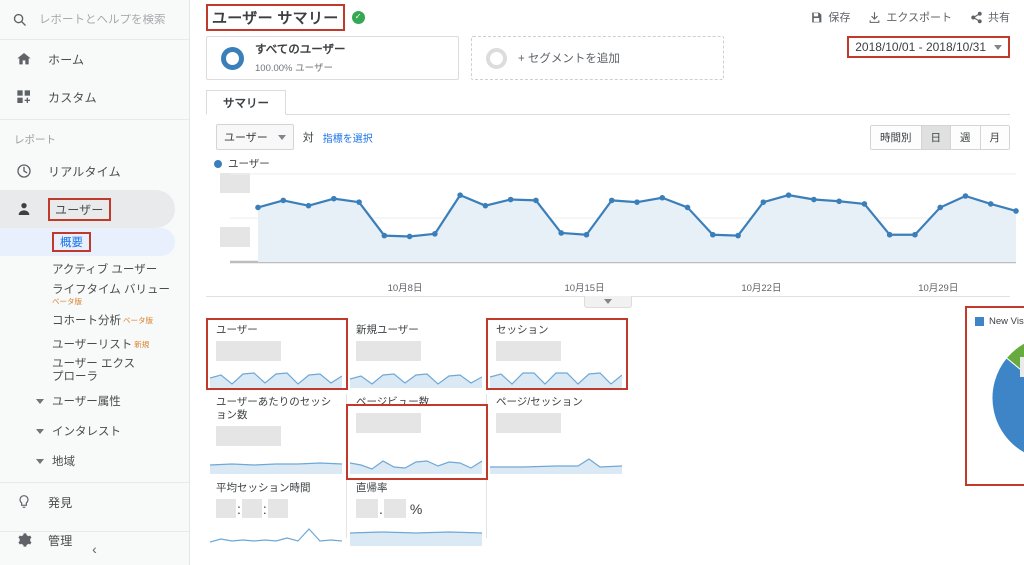 This screenshot has width=1024, height=565. I want to click on segment-all-users: すべてのユーザー 100.00% ユーザー, so click(332, 58).